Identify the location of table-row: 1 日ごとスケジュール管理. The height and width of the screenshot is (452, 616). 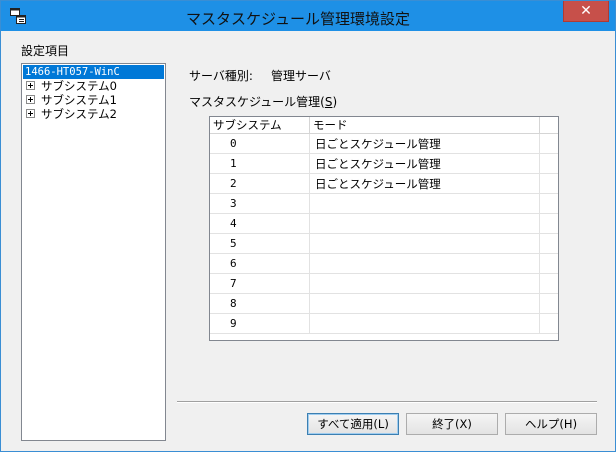
(384, 164).